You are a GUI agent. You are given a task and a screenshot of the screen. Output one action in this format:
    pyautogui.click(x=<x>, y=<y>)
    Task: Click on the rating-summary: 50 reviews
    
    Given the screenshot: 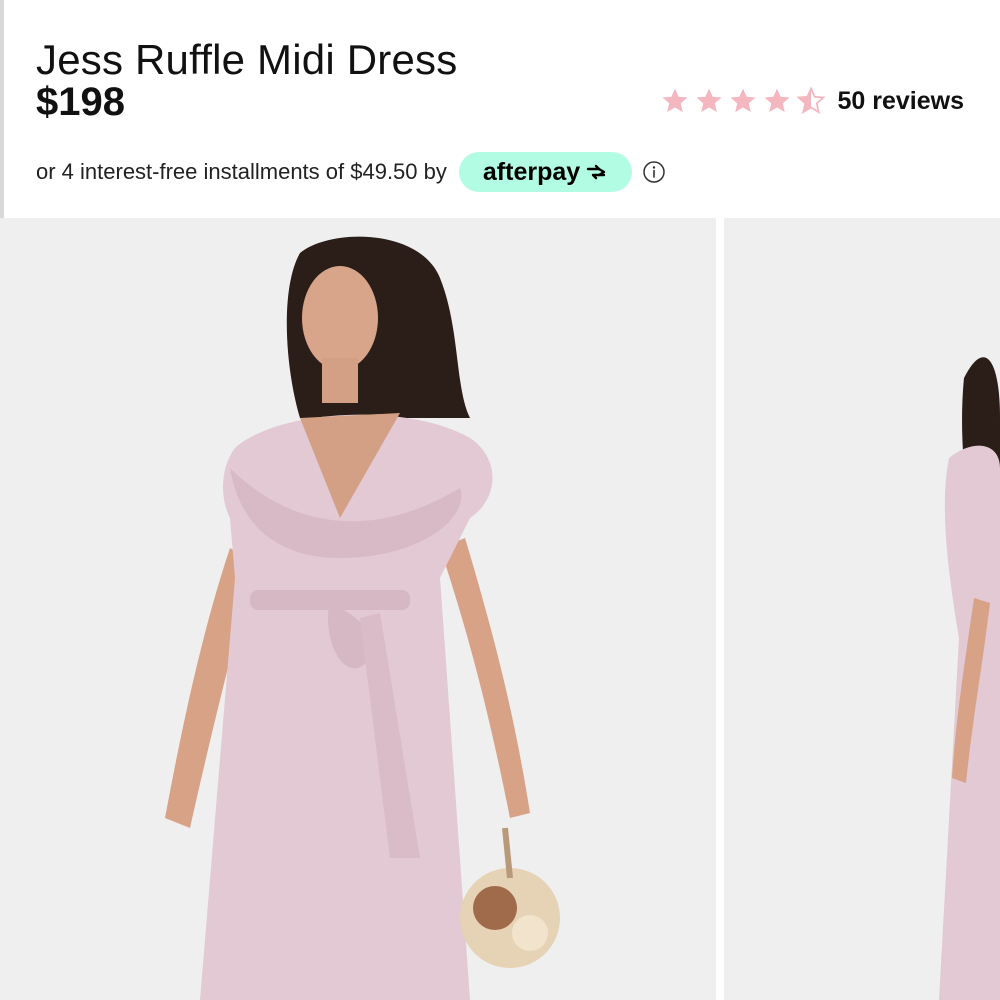 What is the action you would take?
    pyautogui.click(x=812, y=101)
    